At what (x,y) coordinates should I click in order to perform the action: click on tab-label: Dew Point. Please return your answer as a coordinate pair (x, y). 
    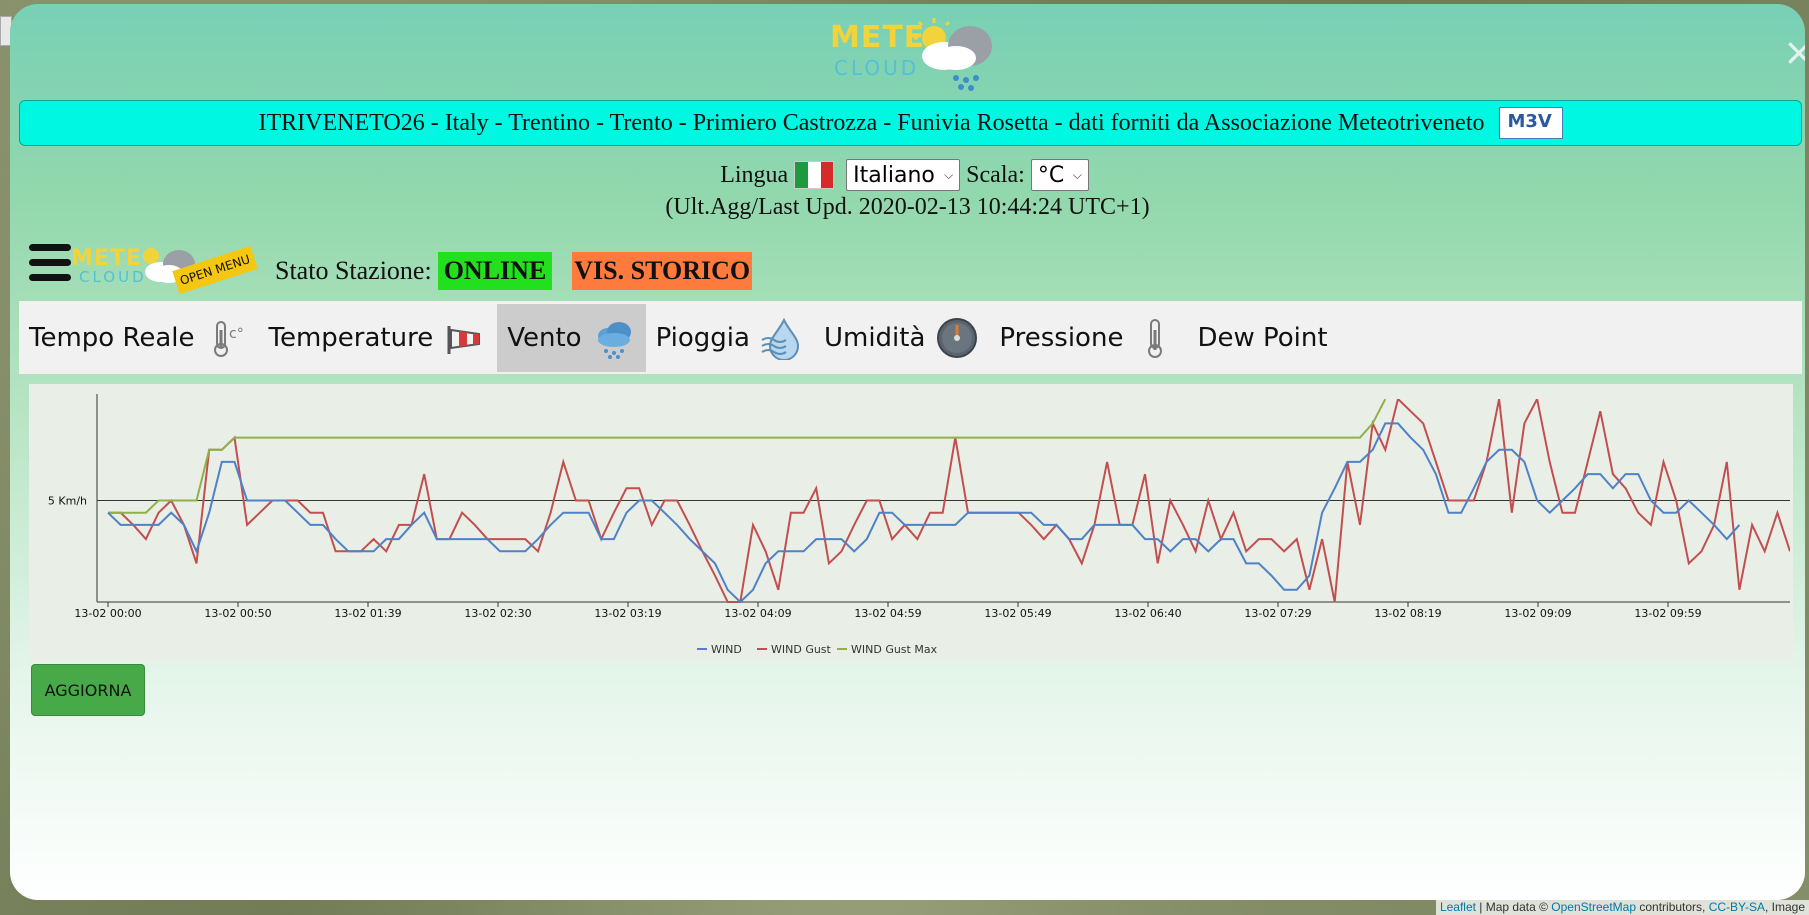
    Looking at the image, I should click on (1262, 337).